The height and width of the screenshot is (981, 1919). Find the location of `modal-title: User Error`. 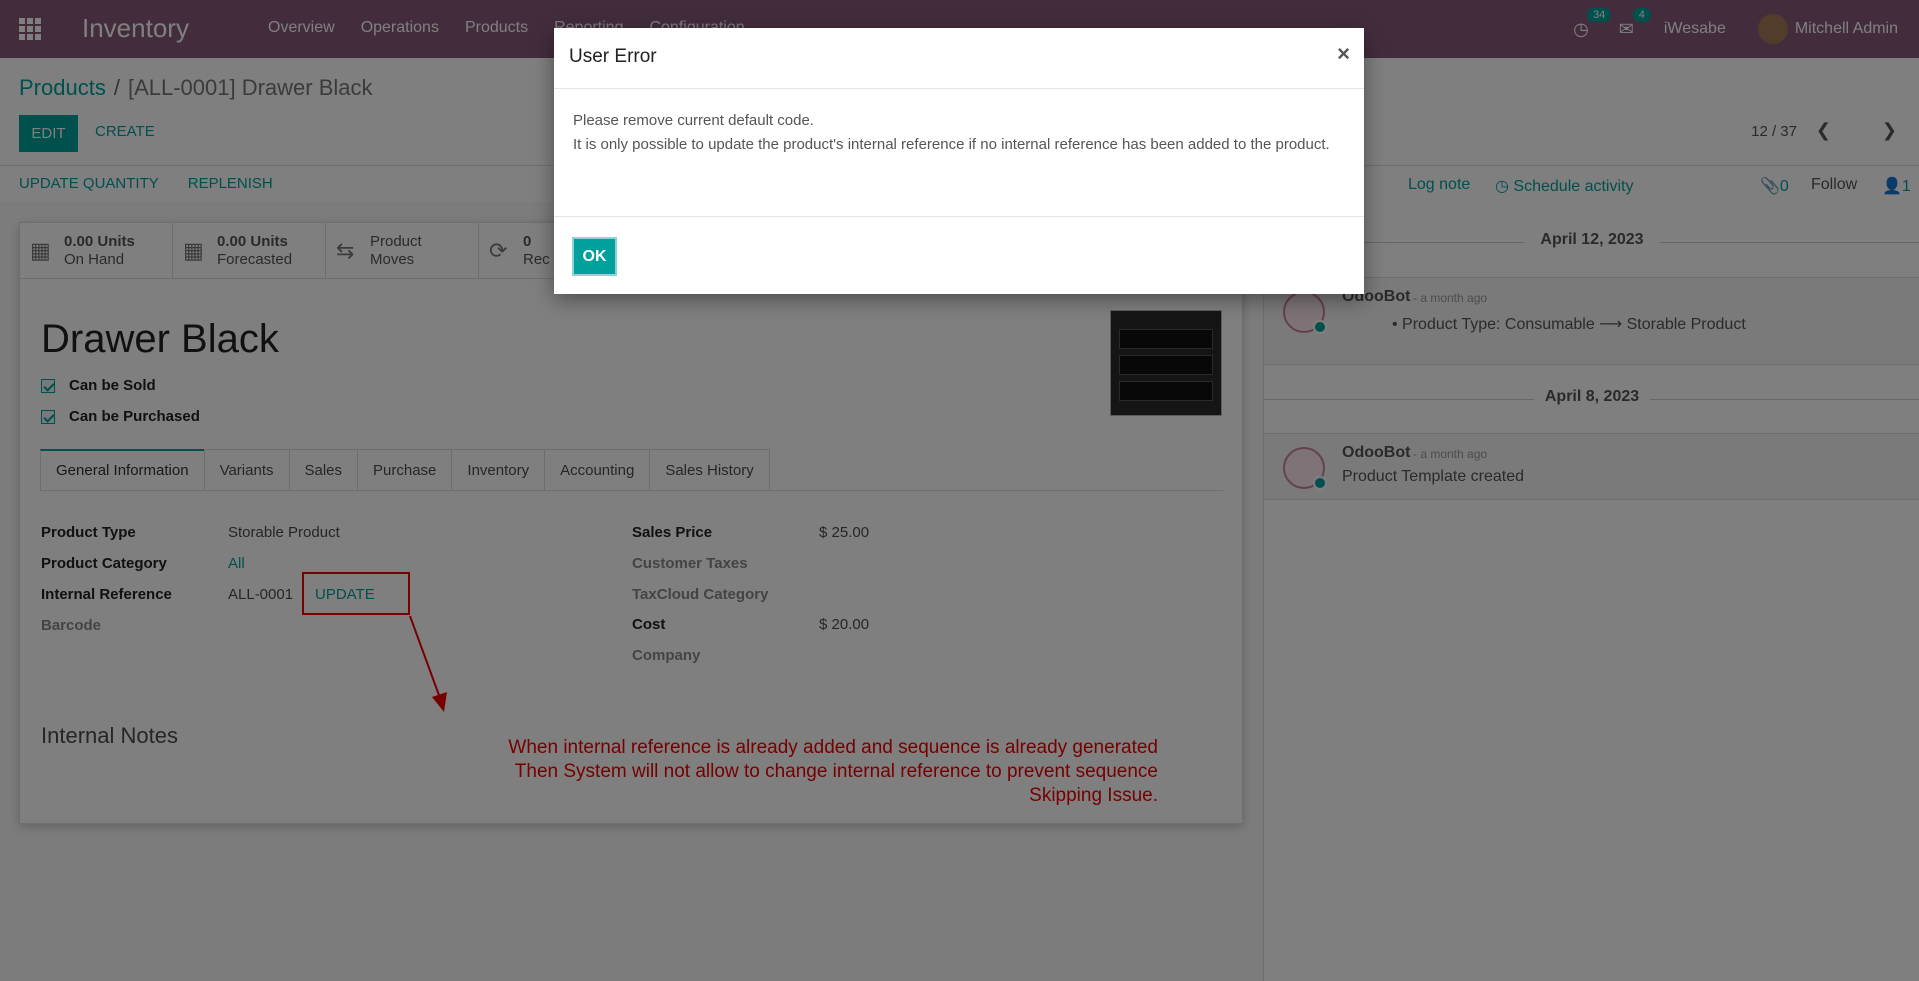

modal-title: User Error is located at coordinates (613, 56).